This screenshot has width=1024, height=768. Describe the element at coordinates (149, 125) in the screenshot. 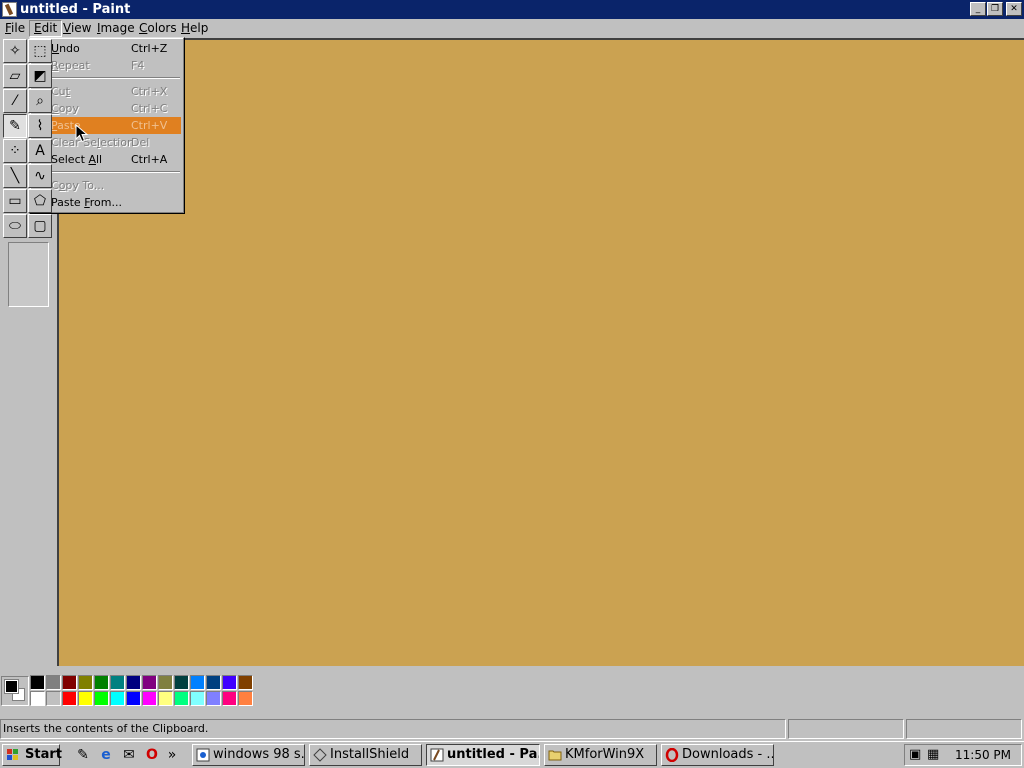

I see `shortcut-paste: Ctrl+V` at that location.